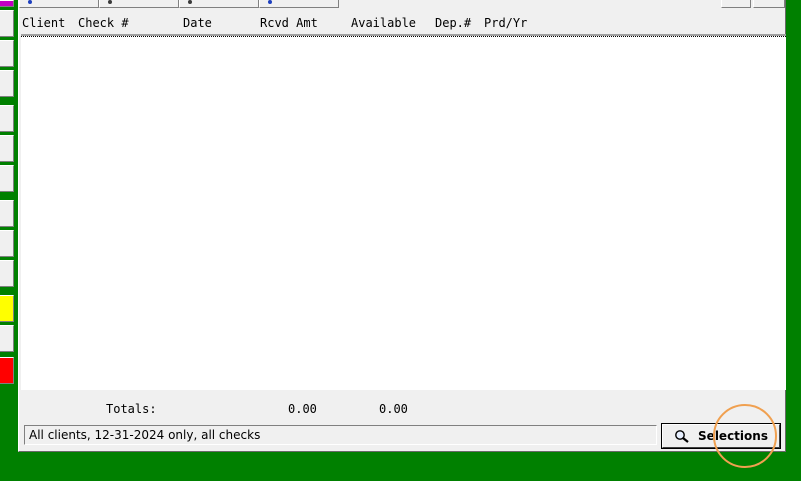  I want to click on totals-rcvd-amt: 0.00, so click(302, 409).